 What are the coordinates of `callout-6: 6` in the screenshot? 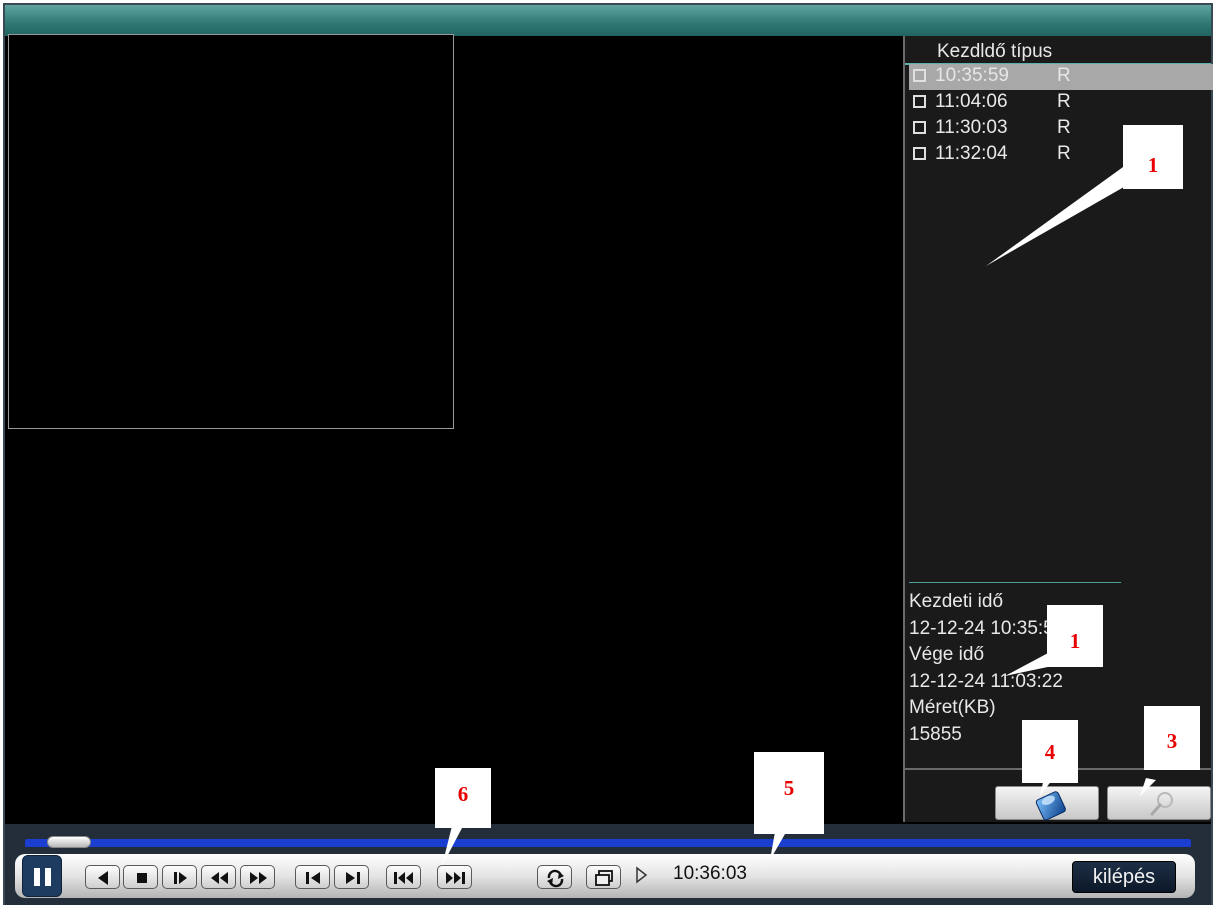 It's located at (463, 798).